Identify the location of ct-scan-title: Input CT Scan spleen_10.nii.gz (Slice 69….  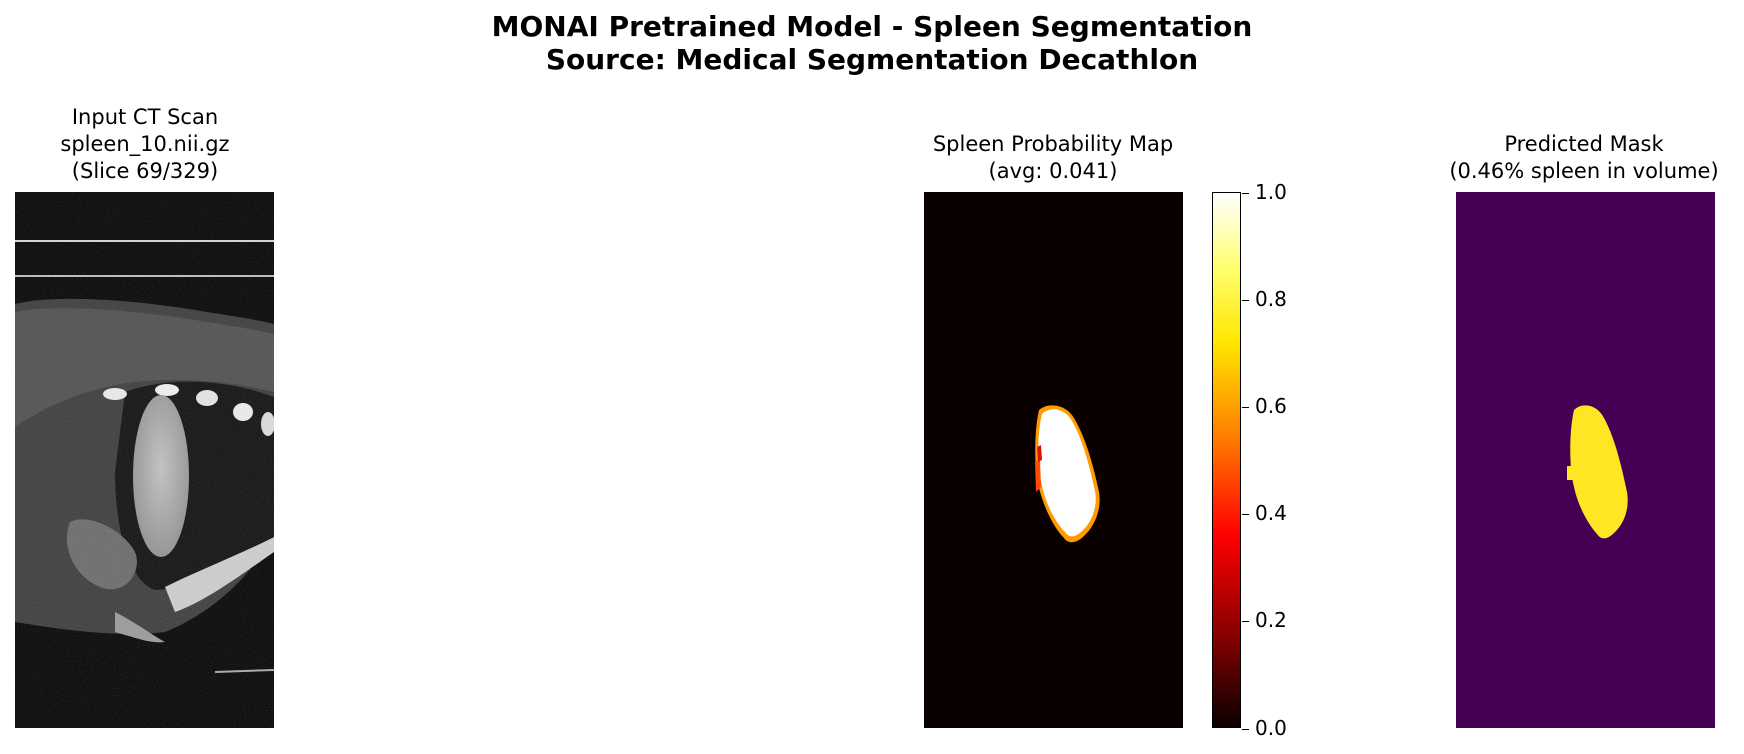
(172, 144).